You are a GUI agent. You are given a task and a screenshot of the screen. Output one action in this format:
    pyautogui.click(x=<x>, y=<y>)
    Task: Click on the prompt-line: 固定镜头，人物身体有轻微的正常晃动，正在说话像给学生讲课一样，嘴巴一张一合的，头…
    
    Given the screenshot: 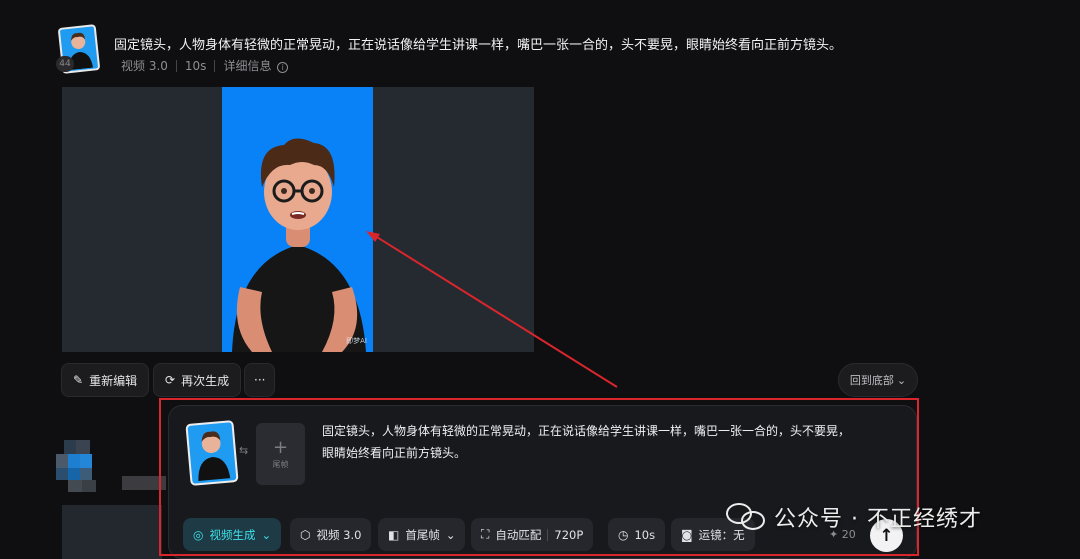 What is the action you would take?
    pyautogui.click(x=586, y=431)
    